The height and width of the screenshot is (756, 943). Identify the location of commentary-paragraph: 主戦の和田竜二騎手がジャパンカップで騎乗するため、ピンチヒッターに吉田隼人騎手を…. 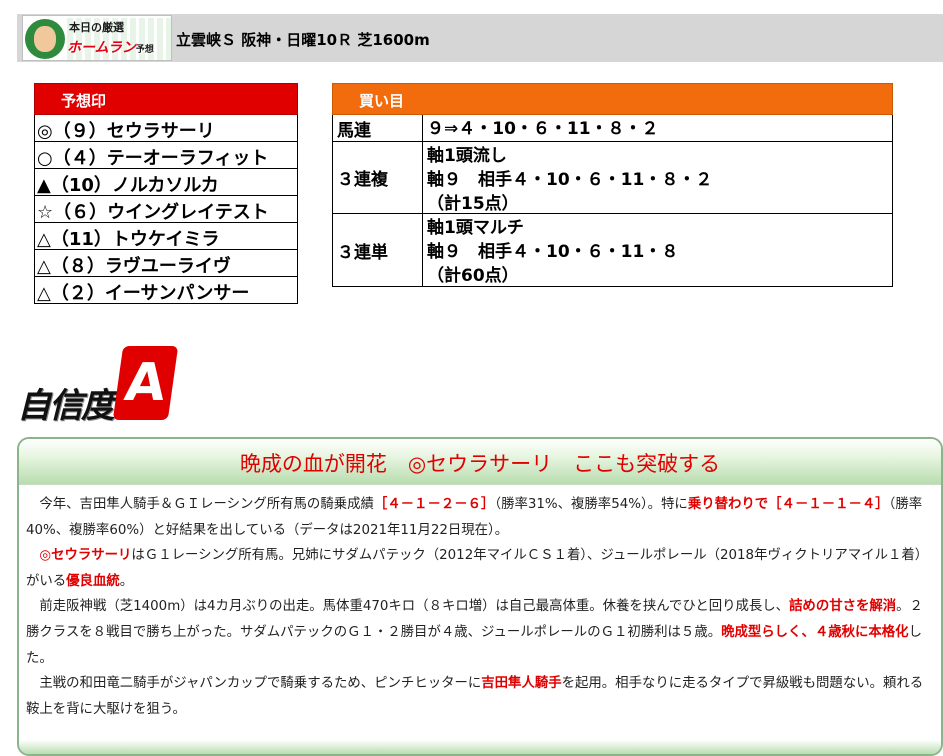
(480, 696).